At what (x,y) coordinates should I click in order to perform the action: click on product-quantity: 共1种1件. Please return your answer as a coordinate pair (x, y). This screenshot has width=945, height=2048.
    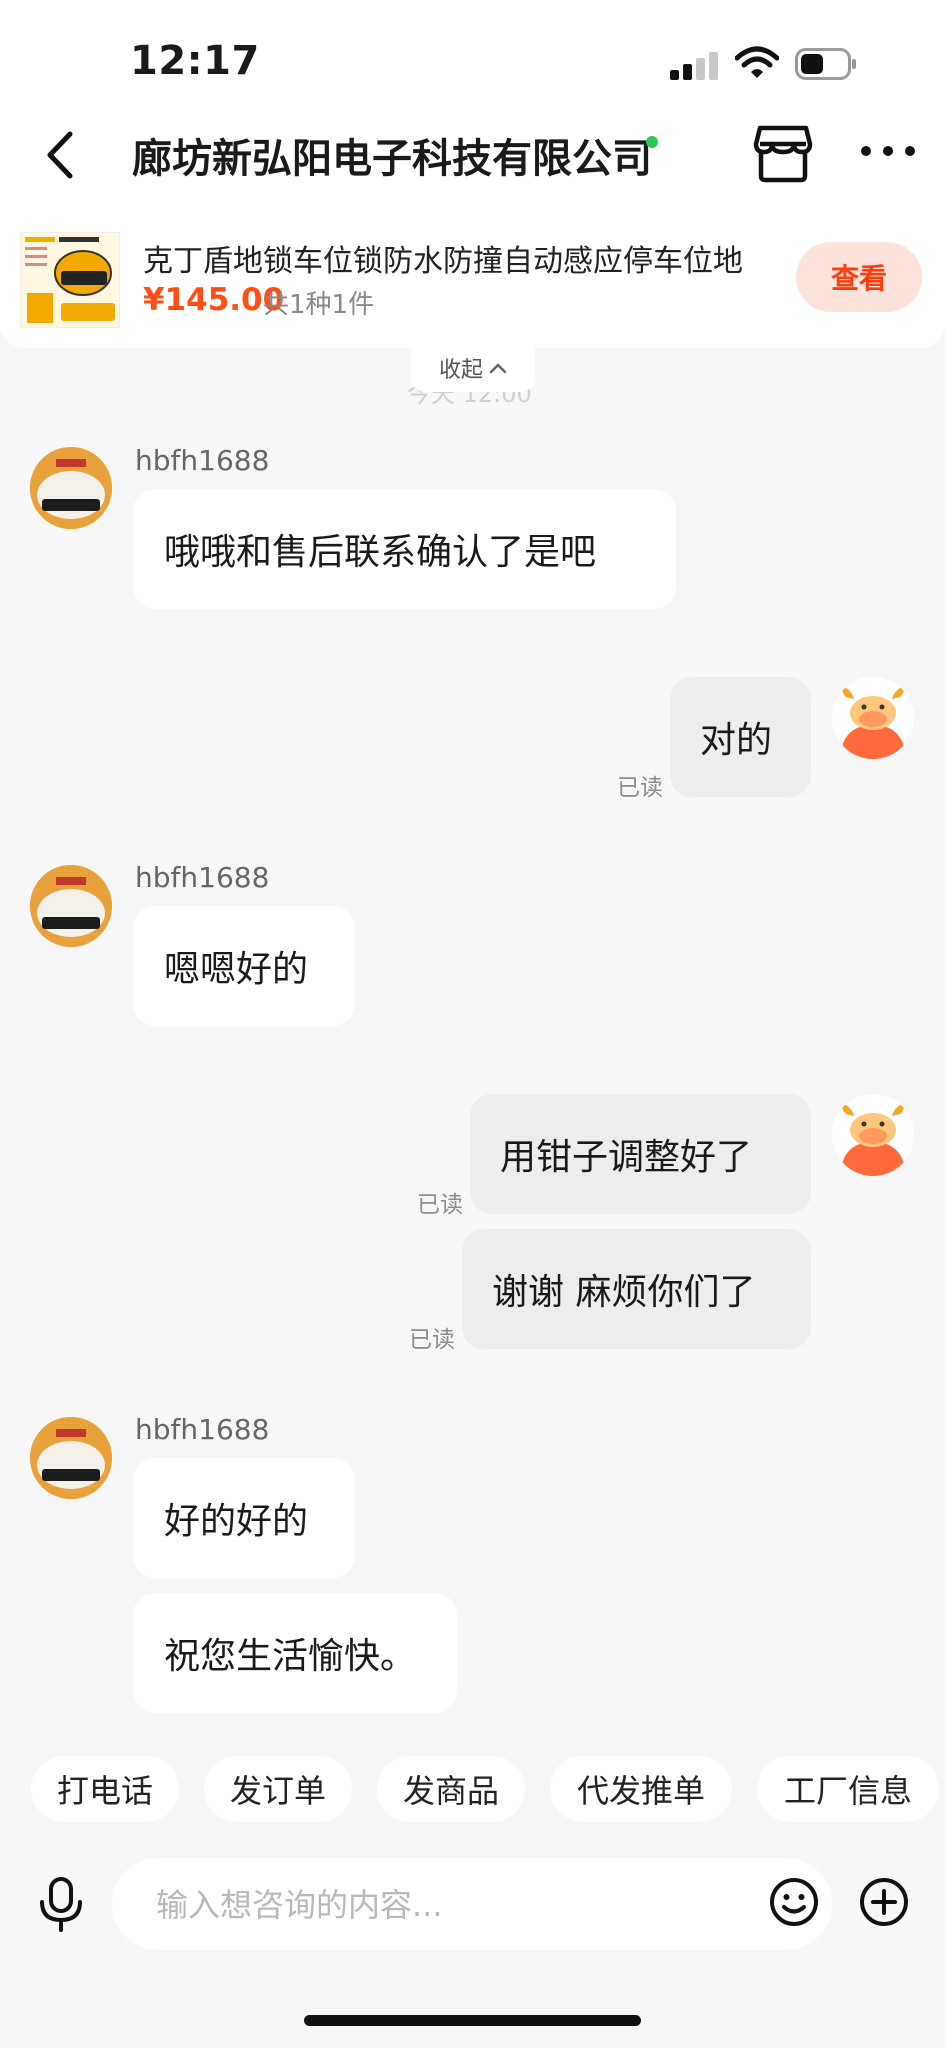
    Looking at the image, I should click on (319, 305).